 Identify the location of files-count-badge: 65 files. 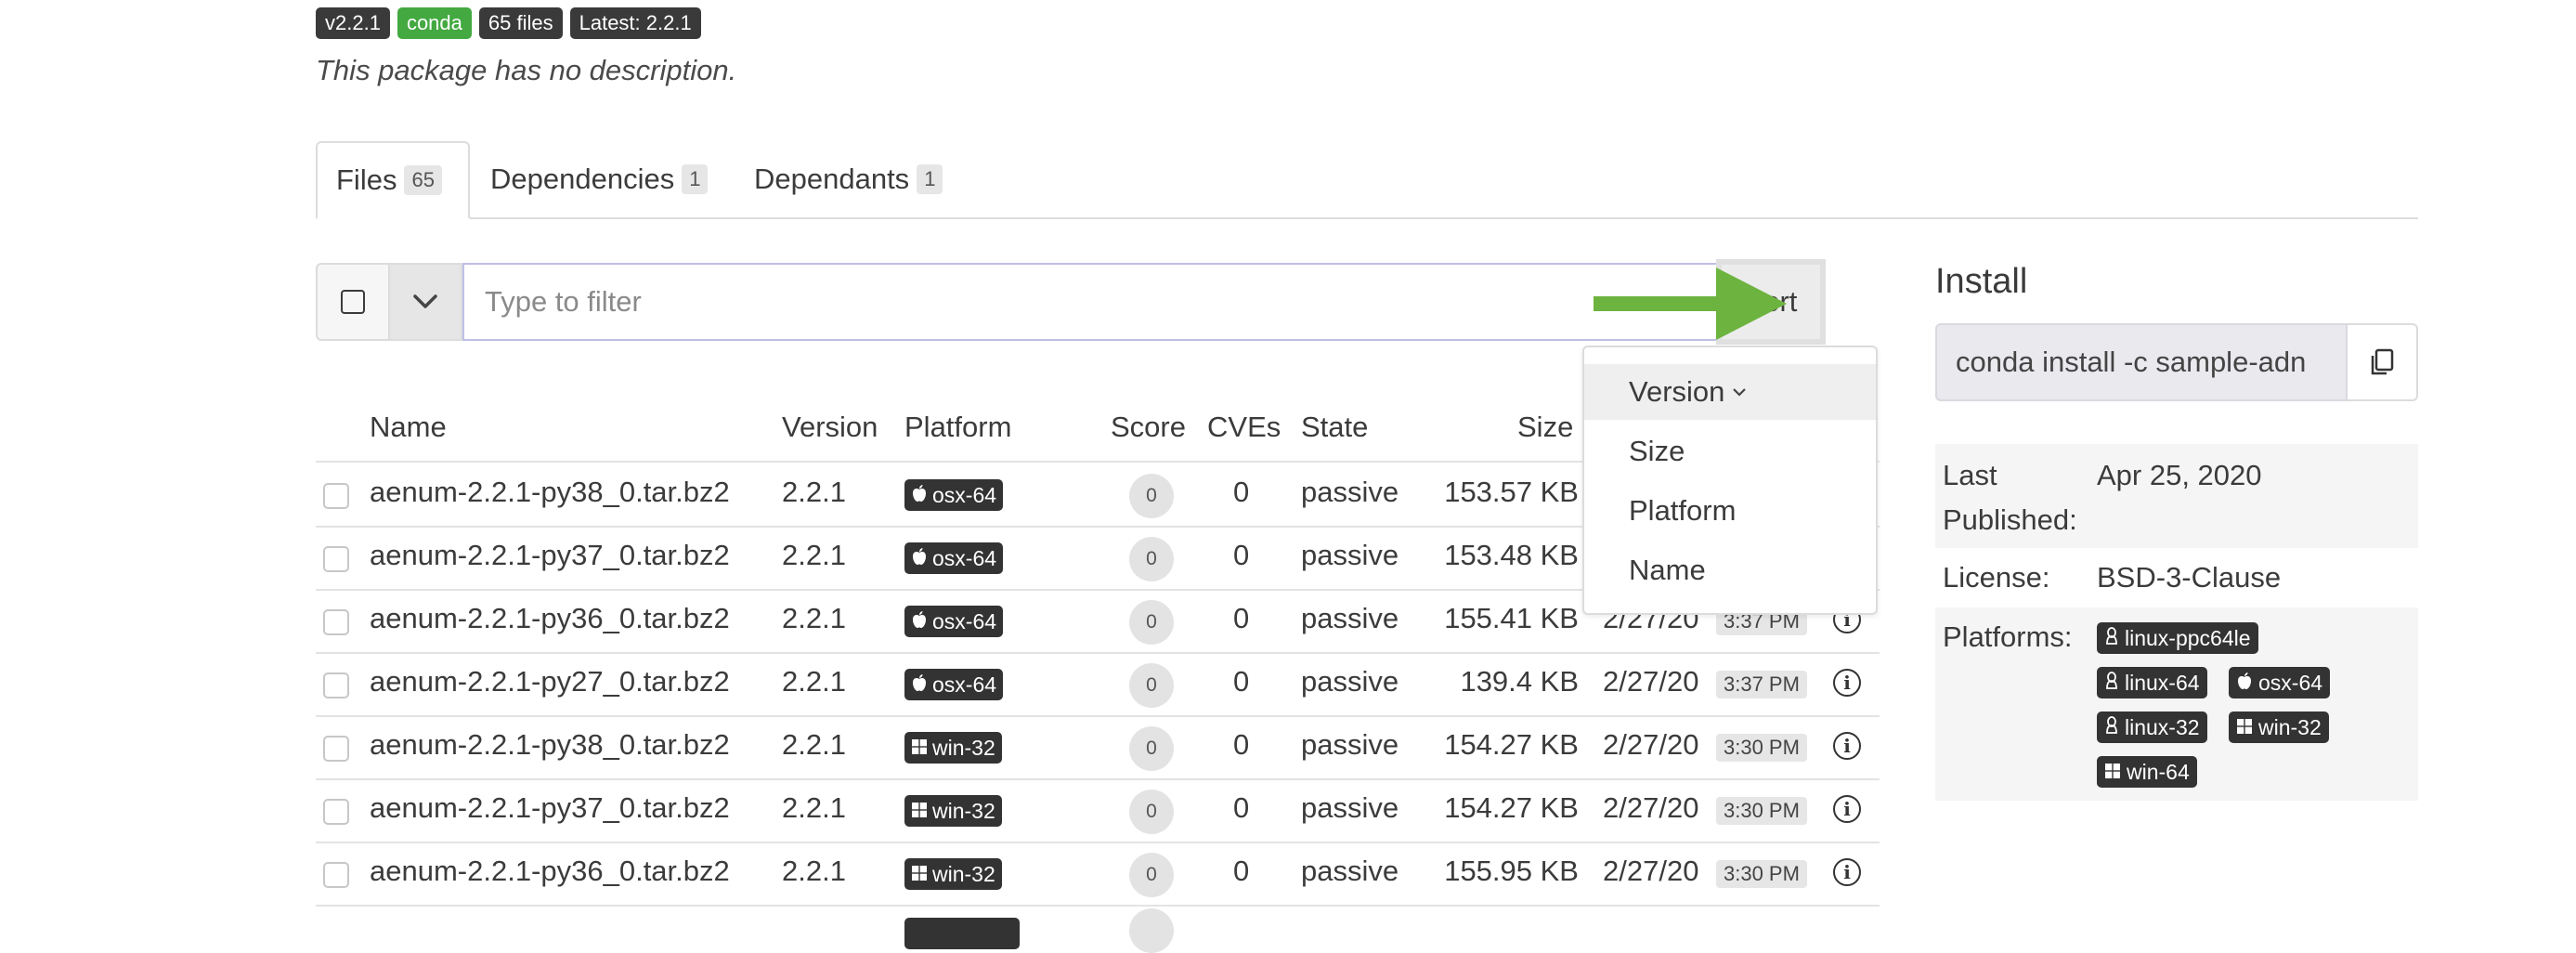
(520, 23).